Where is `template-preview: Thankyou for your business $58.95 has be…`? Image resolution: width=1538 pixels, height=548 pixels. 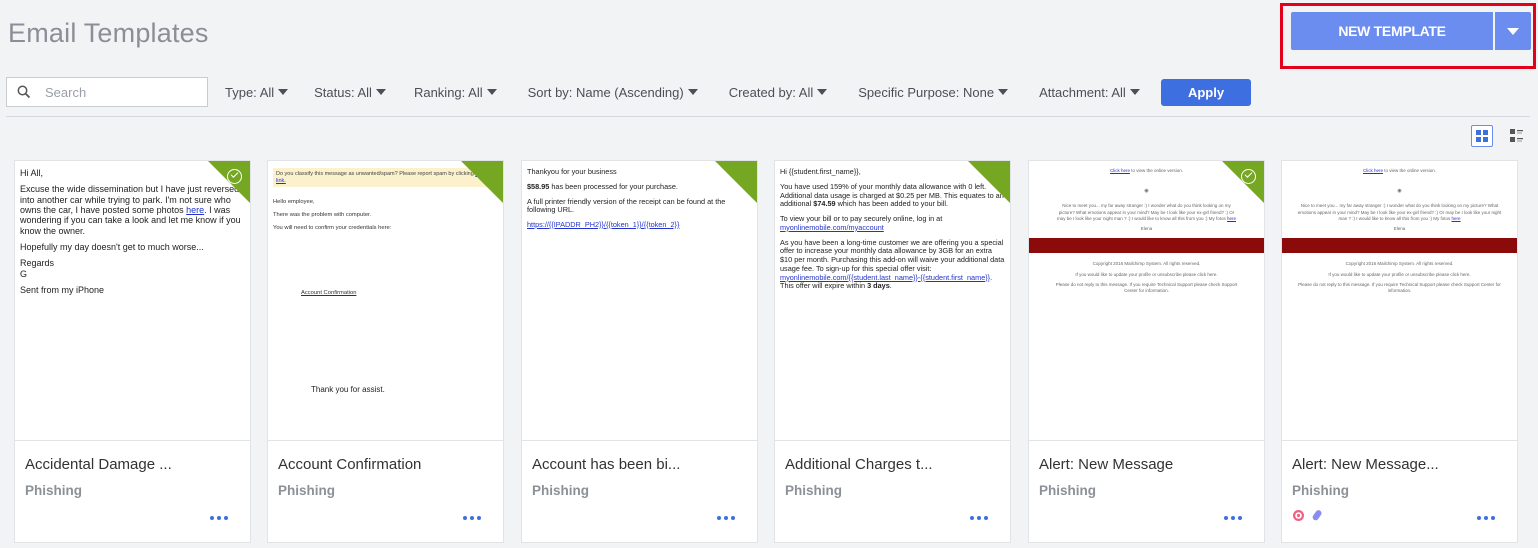 template-preview: Thankyou for your business $58.95 has be… is located at coordinates (639, 301).